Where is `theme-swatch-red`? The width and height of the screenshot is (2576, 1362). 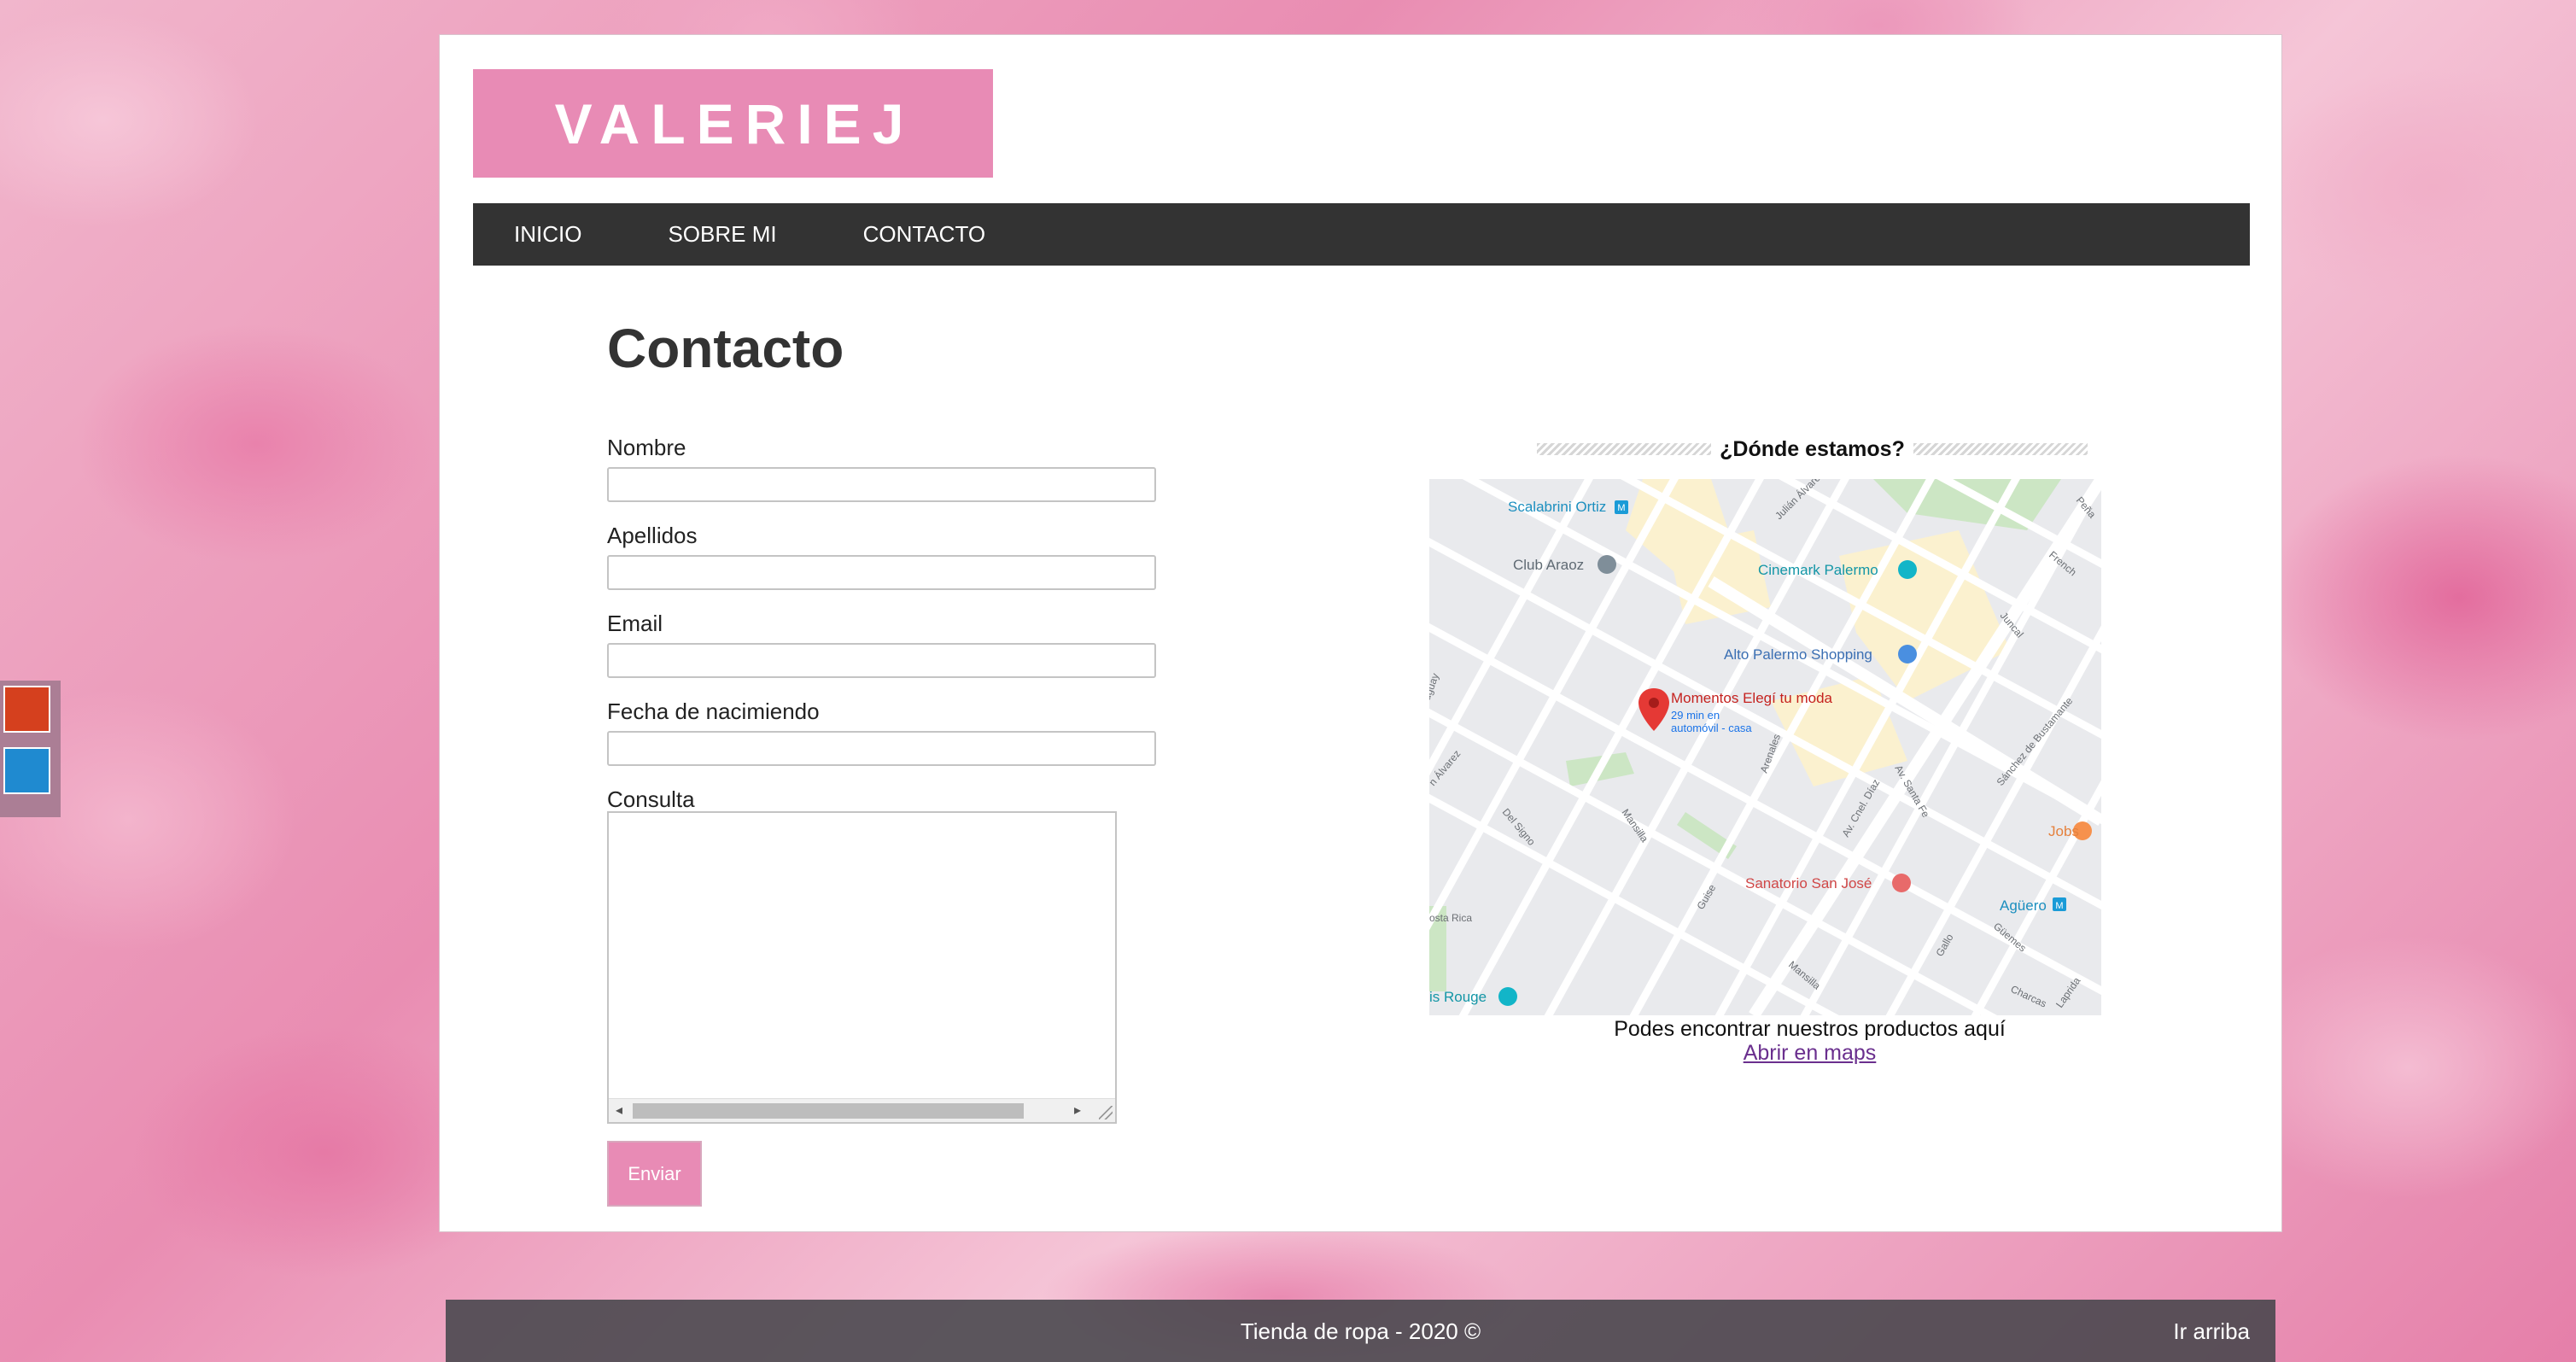
theme-swatch-red is located at coordinates (26, 709).